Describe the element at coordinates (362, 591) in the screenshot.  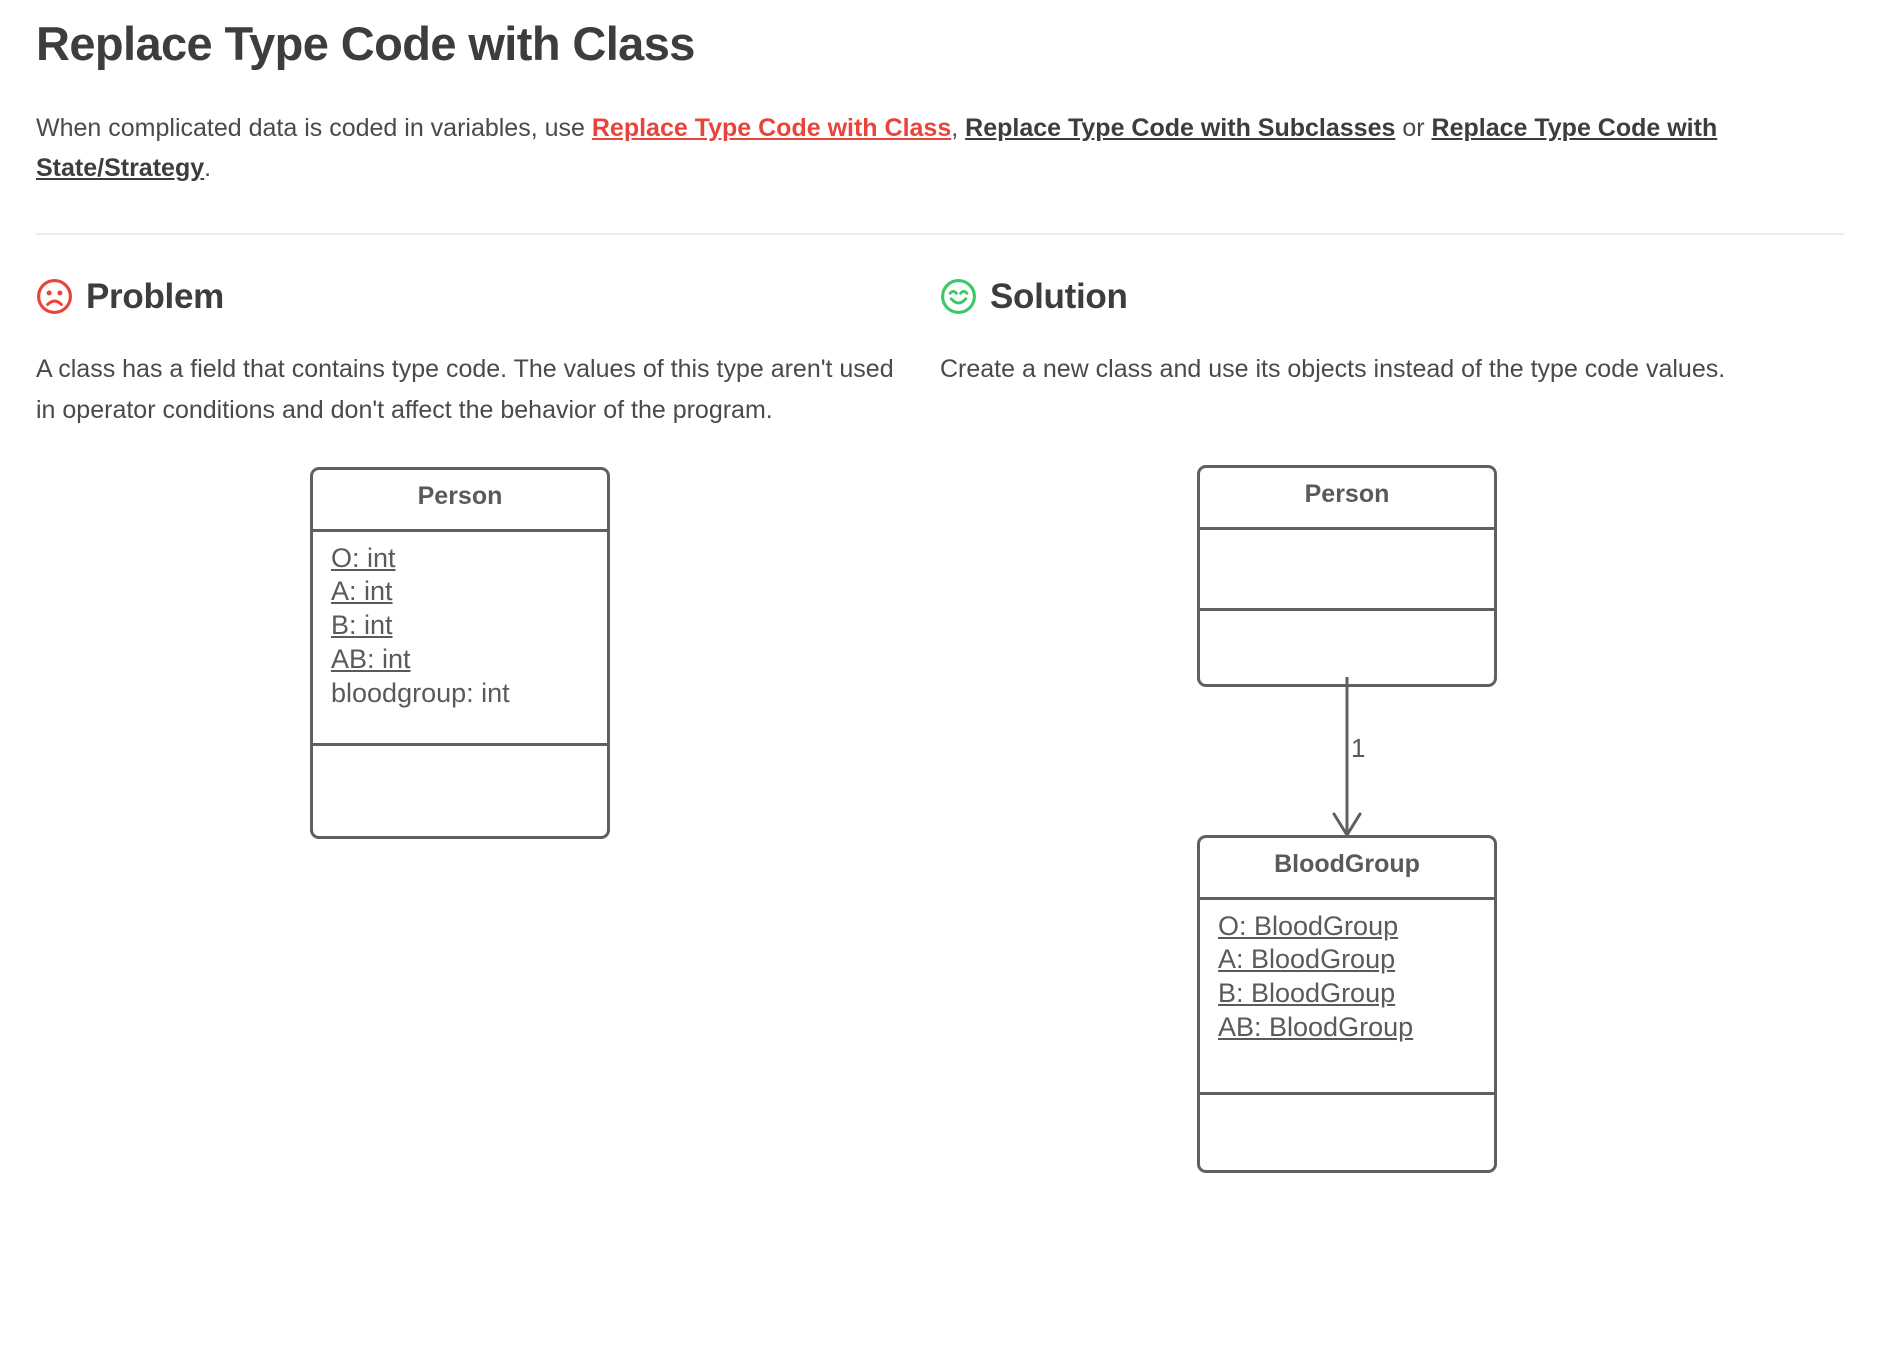
I see `uml-attribute: A: int` at that location.